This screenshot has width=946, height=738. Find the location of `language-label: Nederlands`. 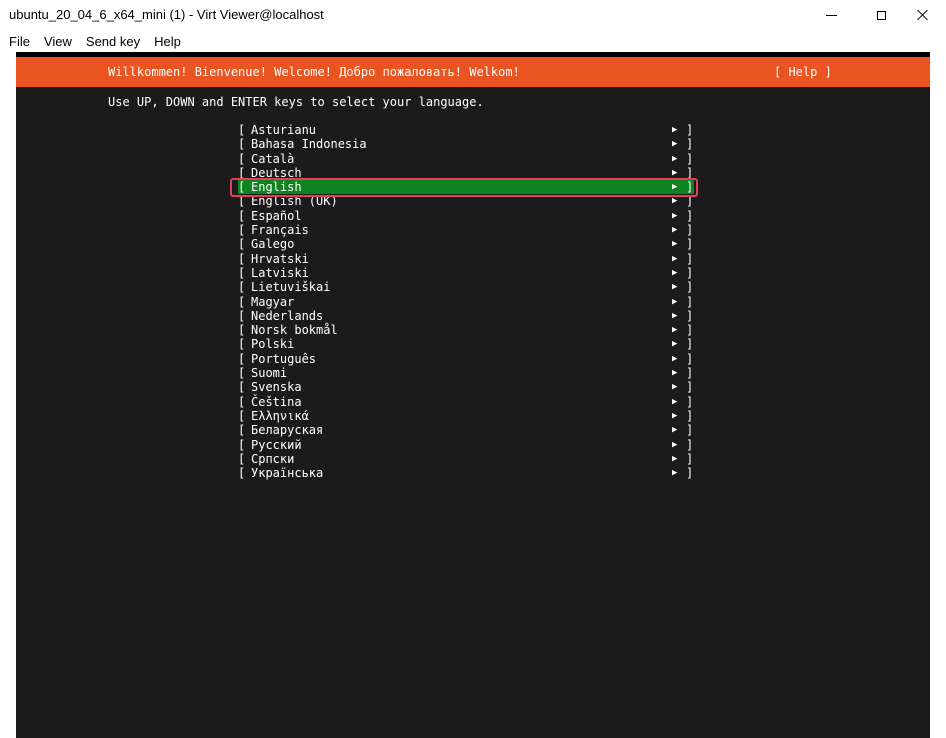

language-label: Nederlands is located at coordinates (287, 315).